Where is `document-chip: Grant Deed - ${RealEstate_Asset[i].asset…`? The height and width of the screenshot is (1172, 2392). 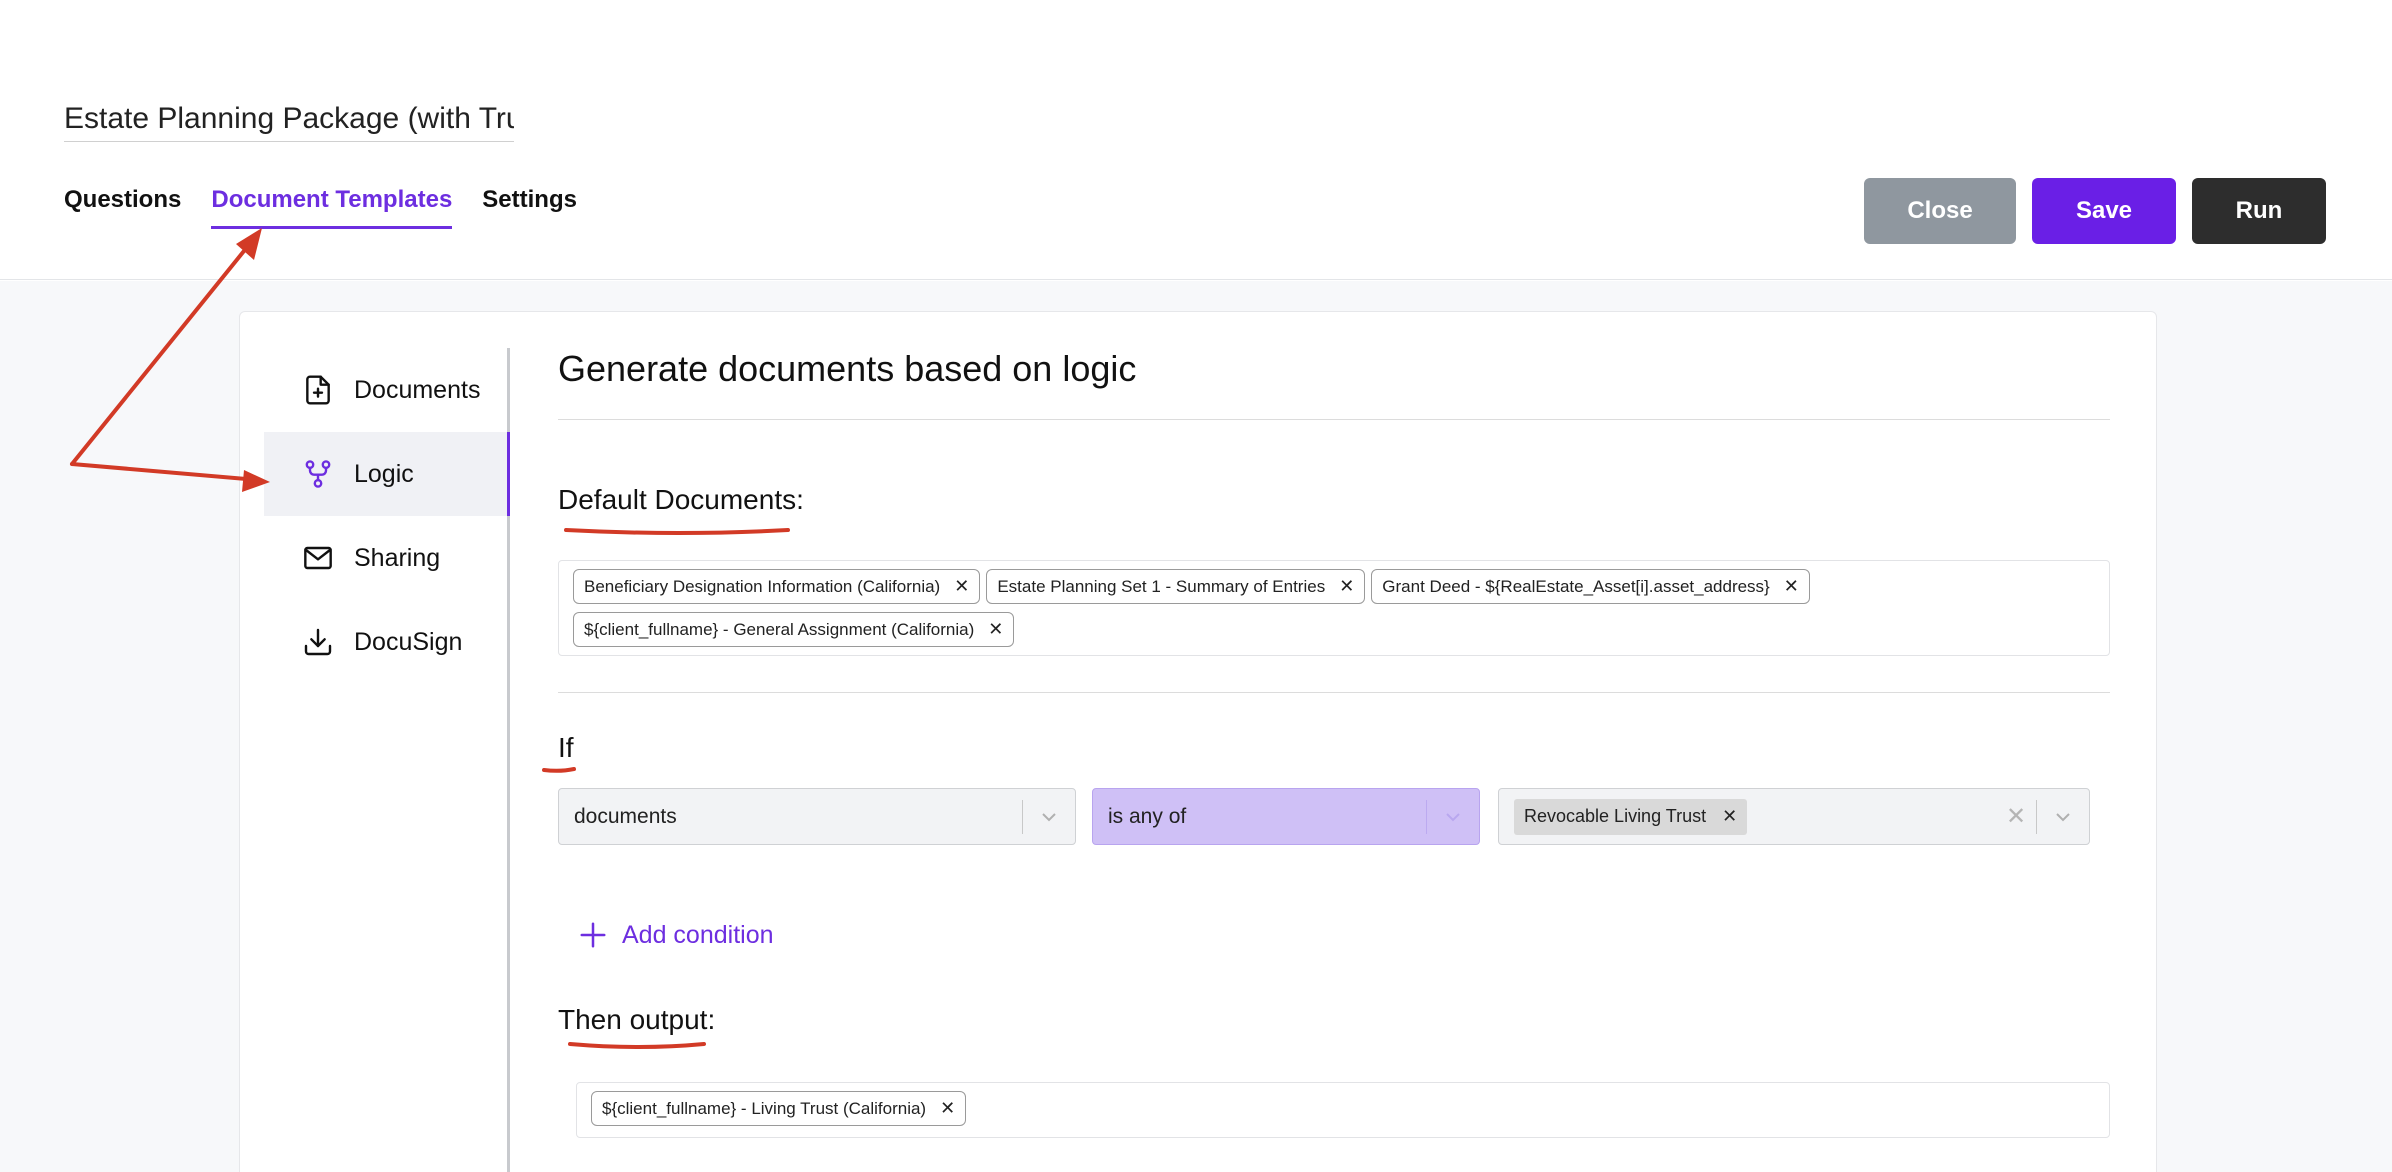 document-chip: Grant Deed - ${RealEstate_Asset[i].asset… is located at coordinates (1590, 586).